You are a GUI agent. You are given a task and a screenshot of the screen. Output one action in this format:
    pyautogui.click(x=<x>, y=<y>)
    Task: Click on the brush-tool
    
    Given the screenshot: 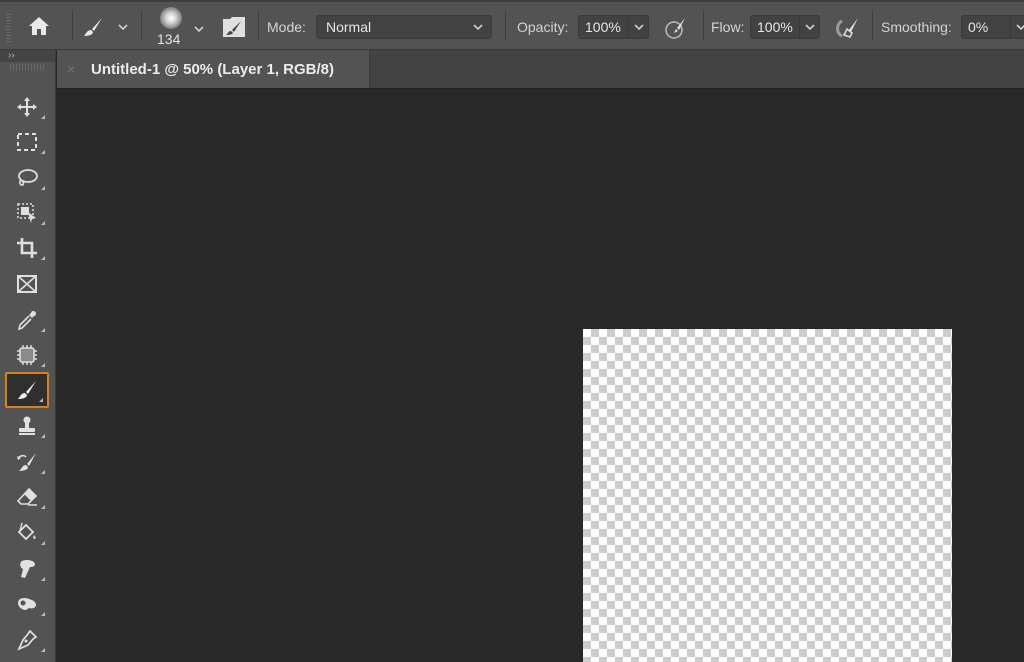 What is the action you would take?
    pyautogui.click(x=27, y=390)
    